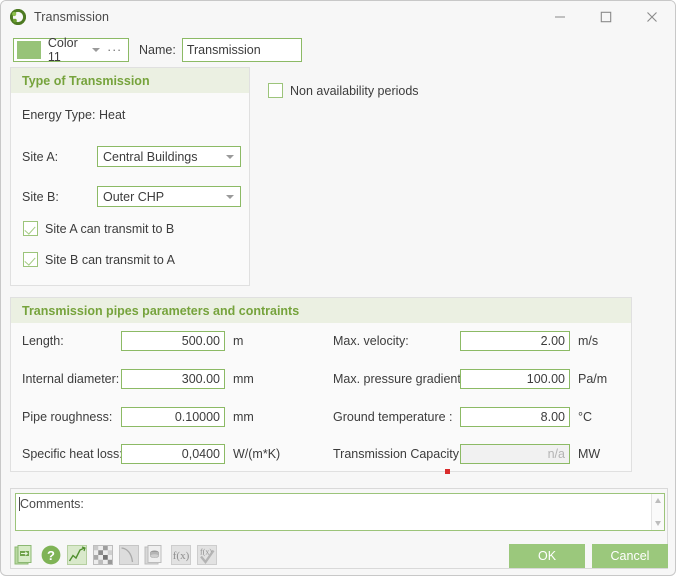 The width and height of the screenshot is (676, 576). What do you see at coordinates (588, 341) in the screenshot?
I see `max-velocity-unit: m/s` at bounding box center [588, 341].